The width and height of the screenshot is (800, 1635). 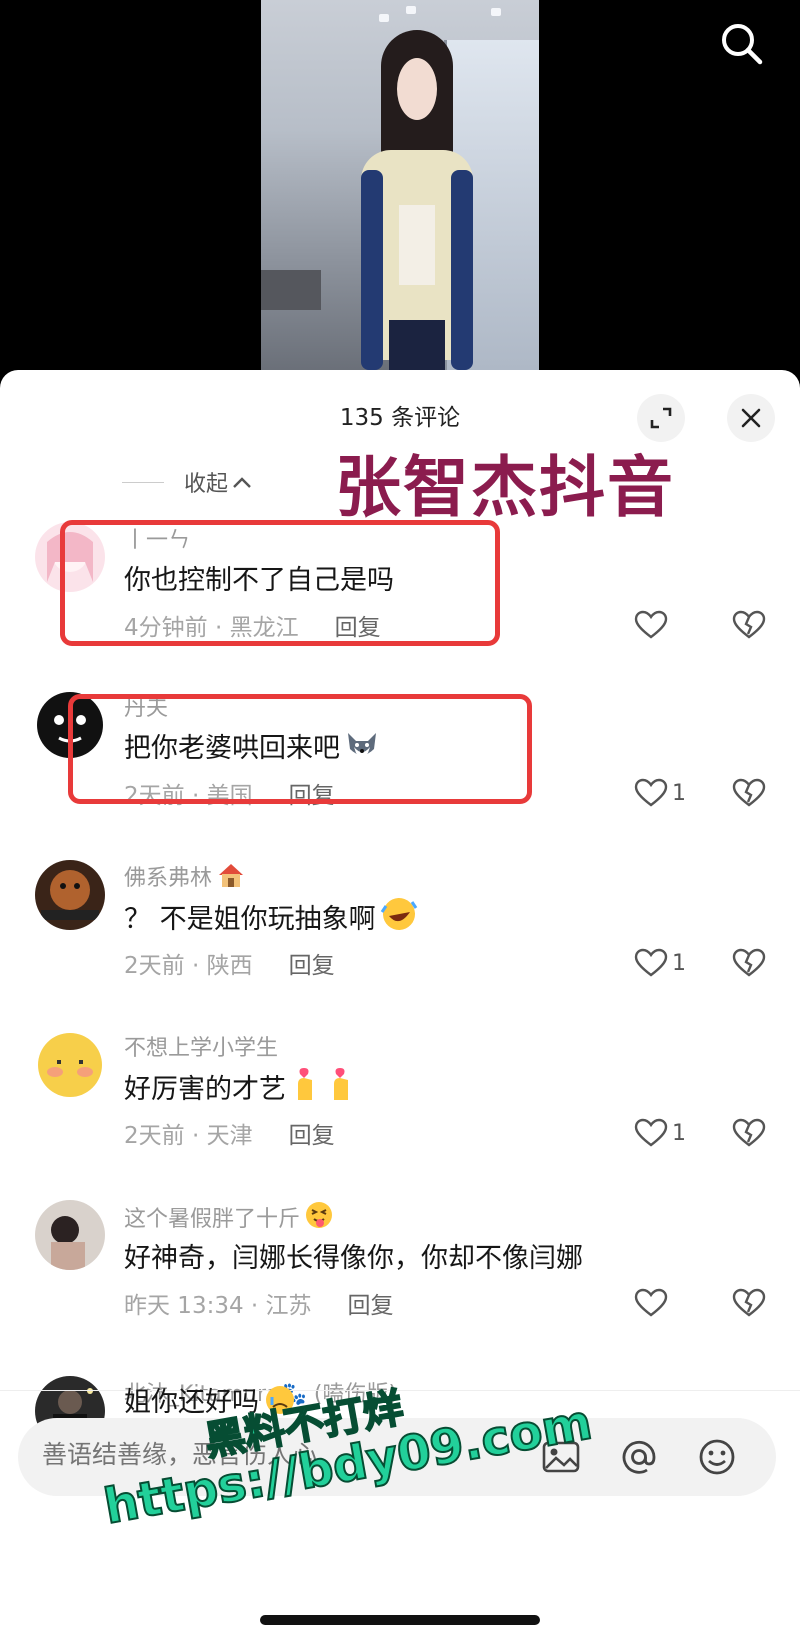 What do you see at coordinates (188, 1136) in the screenshot?
I see `comment-time-location: 2天前 · 天津` at bounding box center [188, 1136].